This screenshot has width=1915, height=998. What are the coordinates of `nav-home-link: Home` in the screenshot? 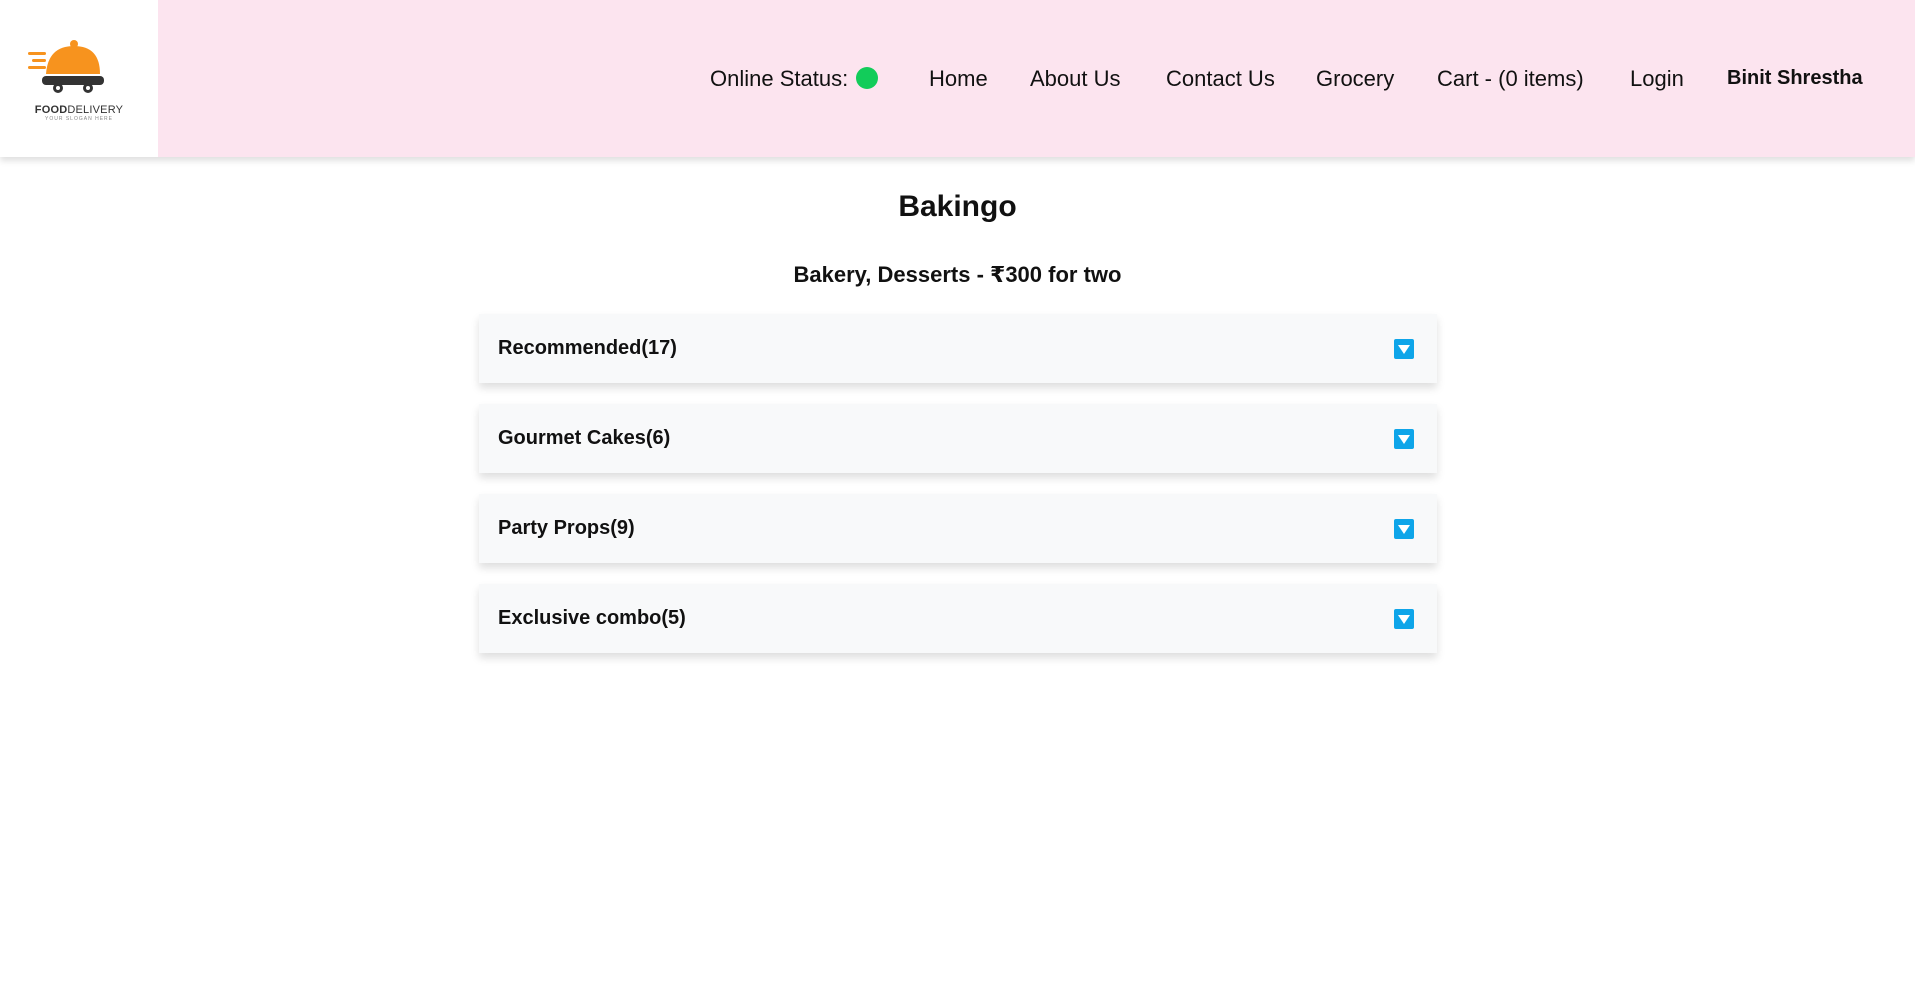 It's located at (958, 79).